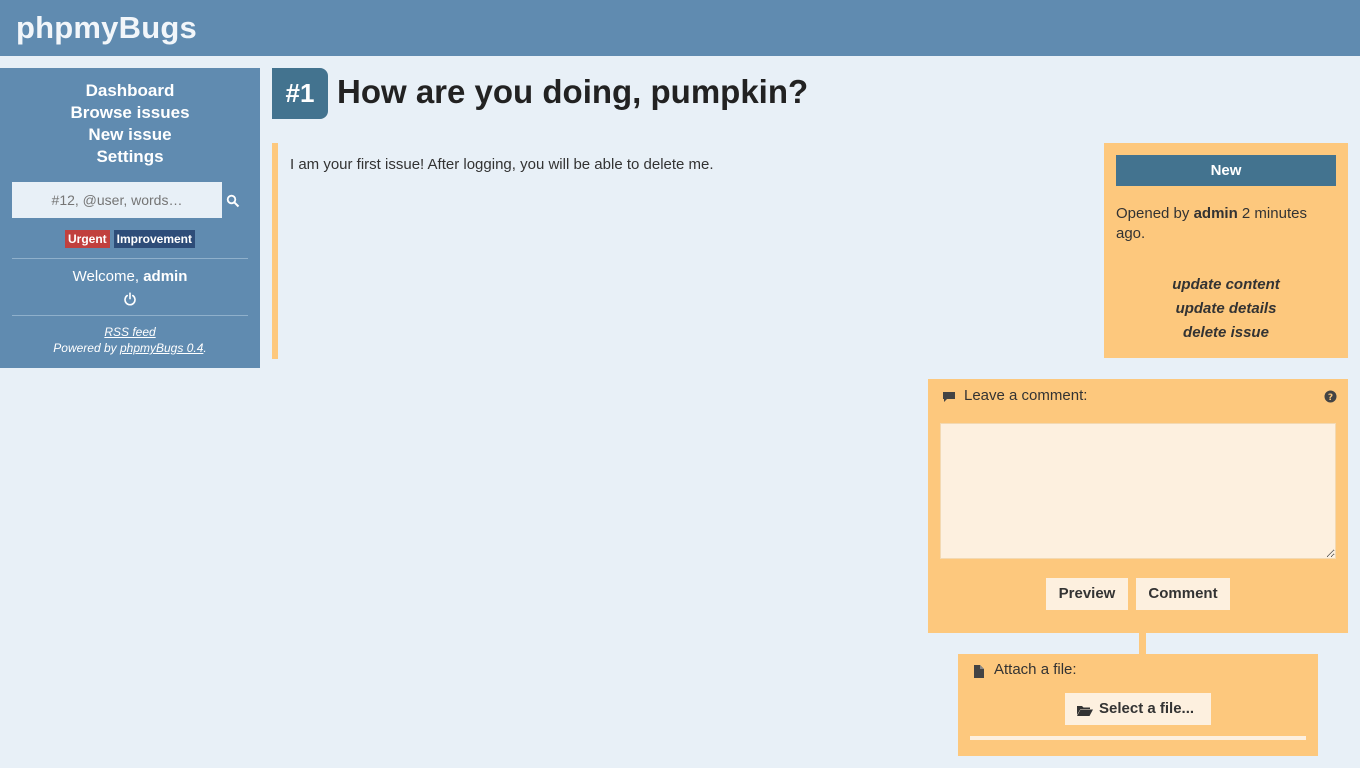  I want to click on app-brand: phpmyBugs, so click(106, 28).